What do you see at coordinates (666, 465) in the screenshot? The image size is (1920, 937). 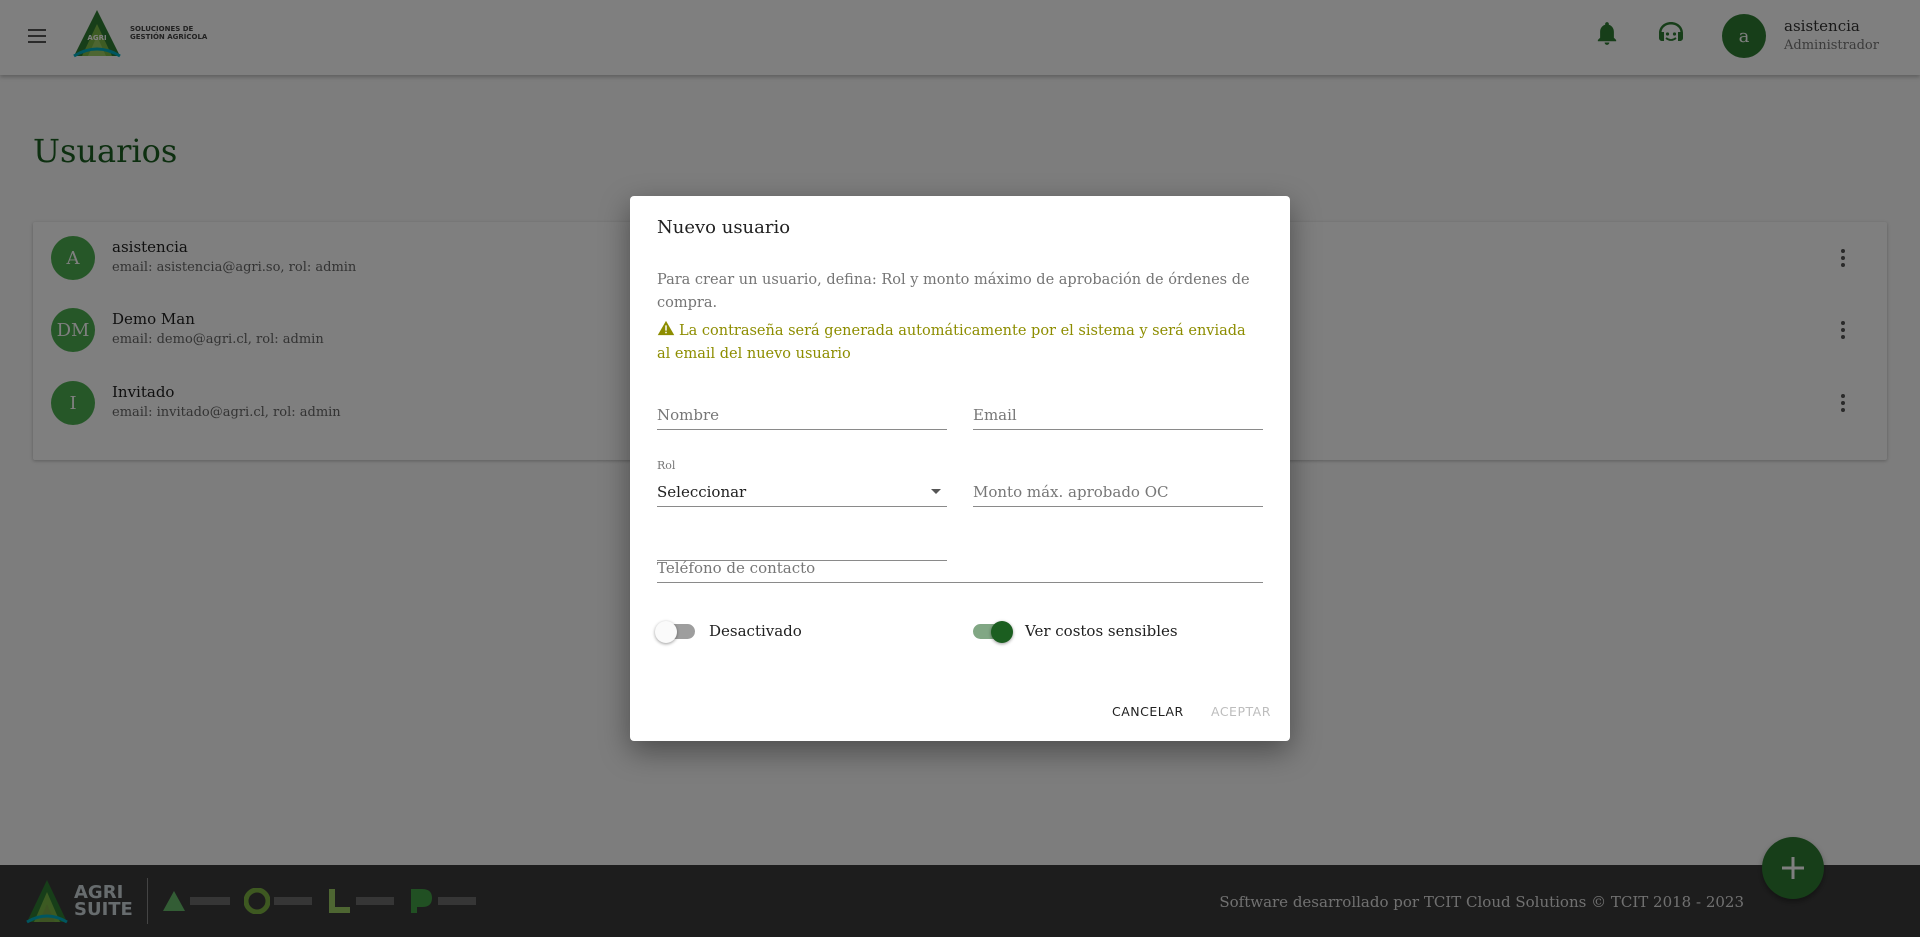 I see `role-label: Rol` at bounding box center [666, 465].